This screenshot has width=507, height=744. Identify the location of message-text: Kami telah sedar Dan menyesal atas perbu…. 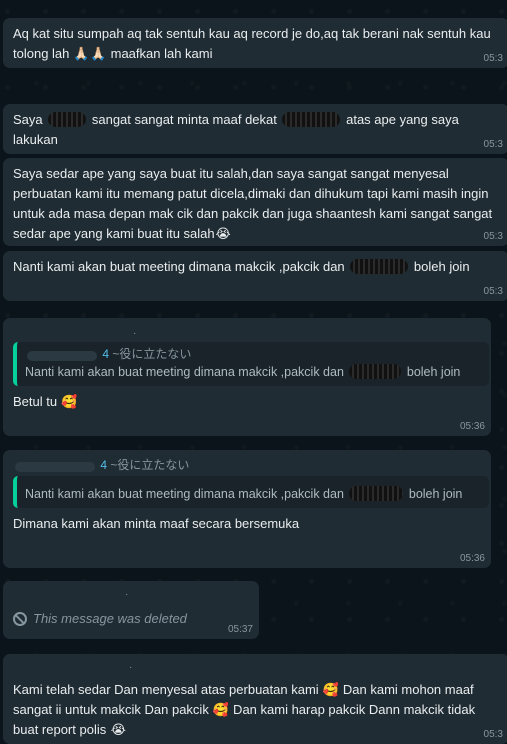
(256, 710).